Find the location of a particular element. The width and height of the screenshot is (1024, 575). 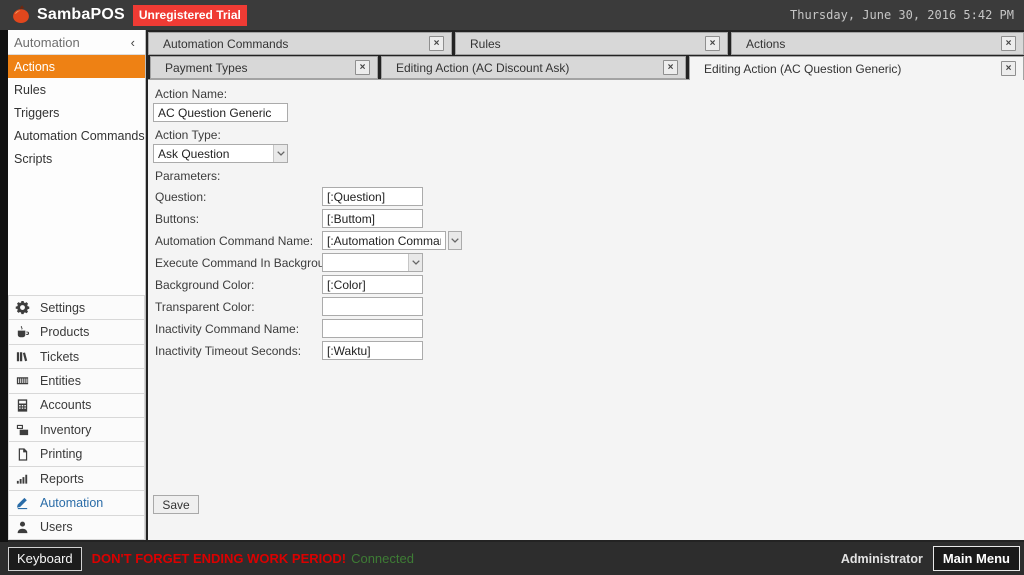

work-period-warning: DON'T FORGET ENDING WORK PERIOD! is located at coordinates (219, 558).